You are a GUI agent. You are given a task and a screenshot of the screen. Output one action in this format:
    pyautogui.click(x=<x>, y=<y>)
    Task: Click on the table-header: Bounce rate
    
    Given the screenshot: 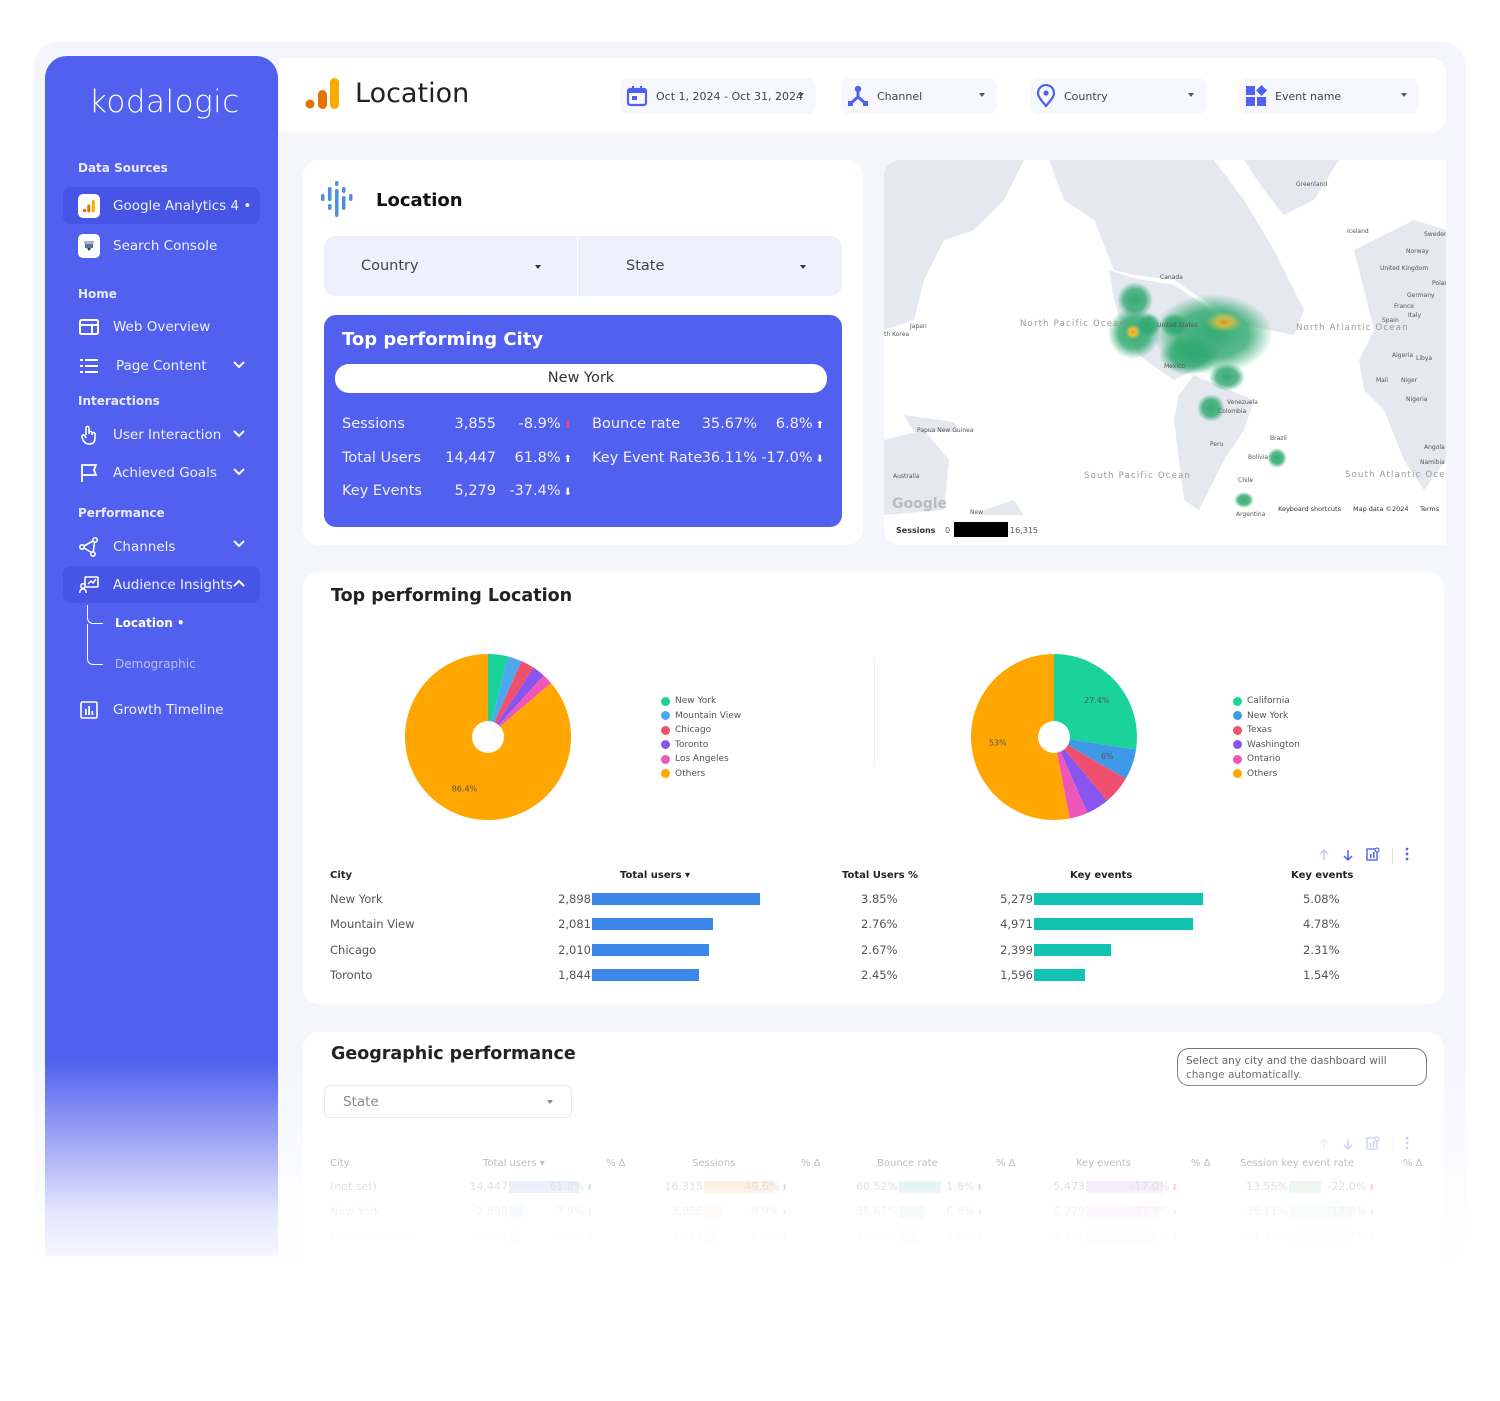 What is the action you would take?
    pyautogui.click(x=907, y=1163)
    